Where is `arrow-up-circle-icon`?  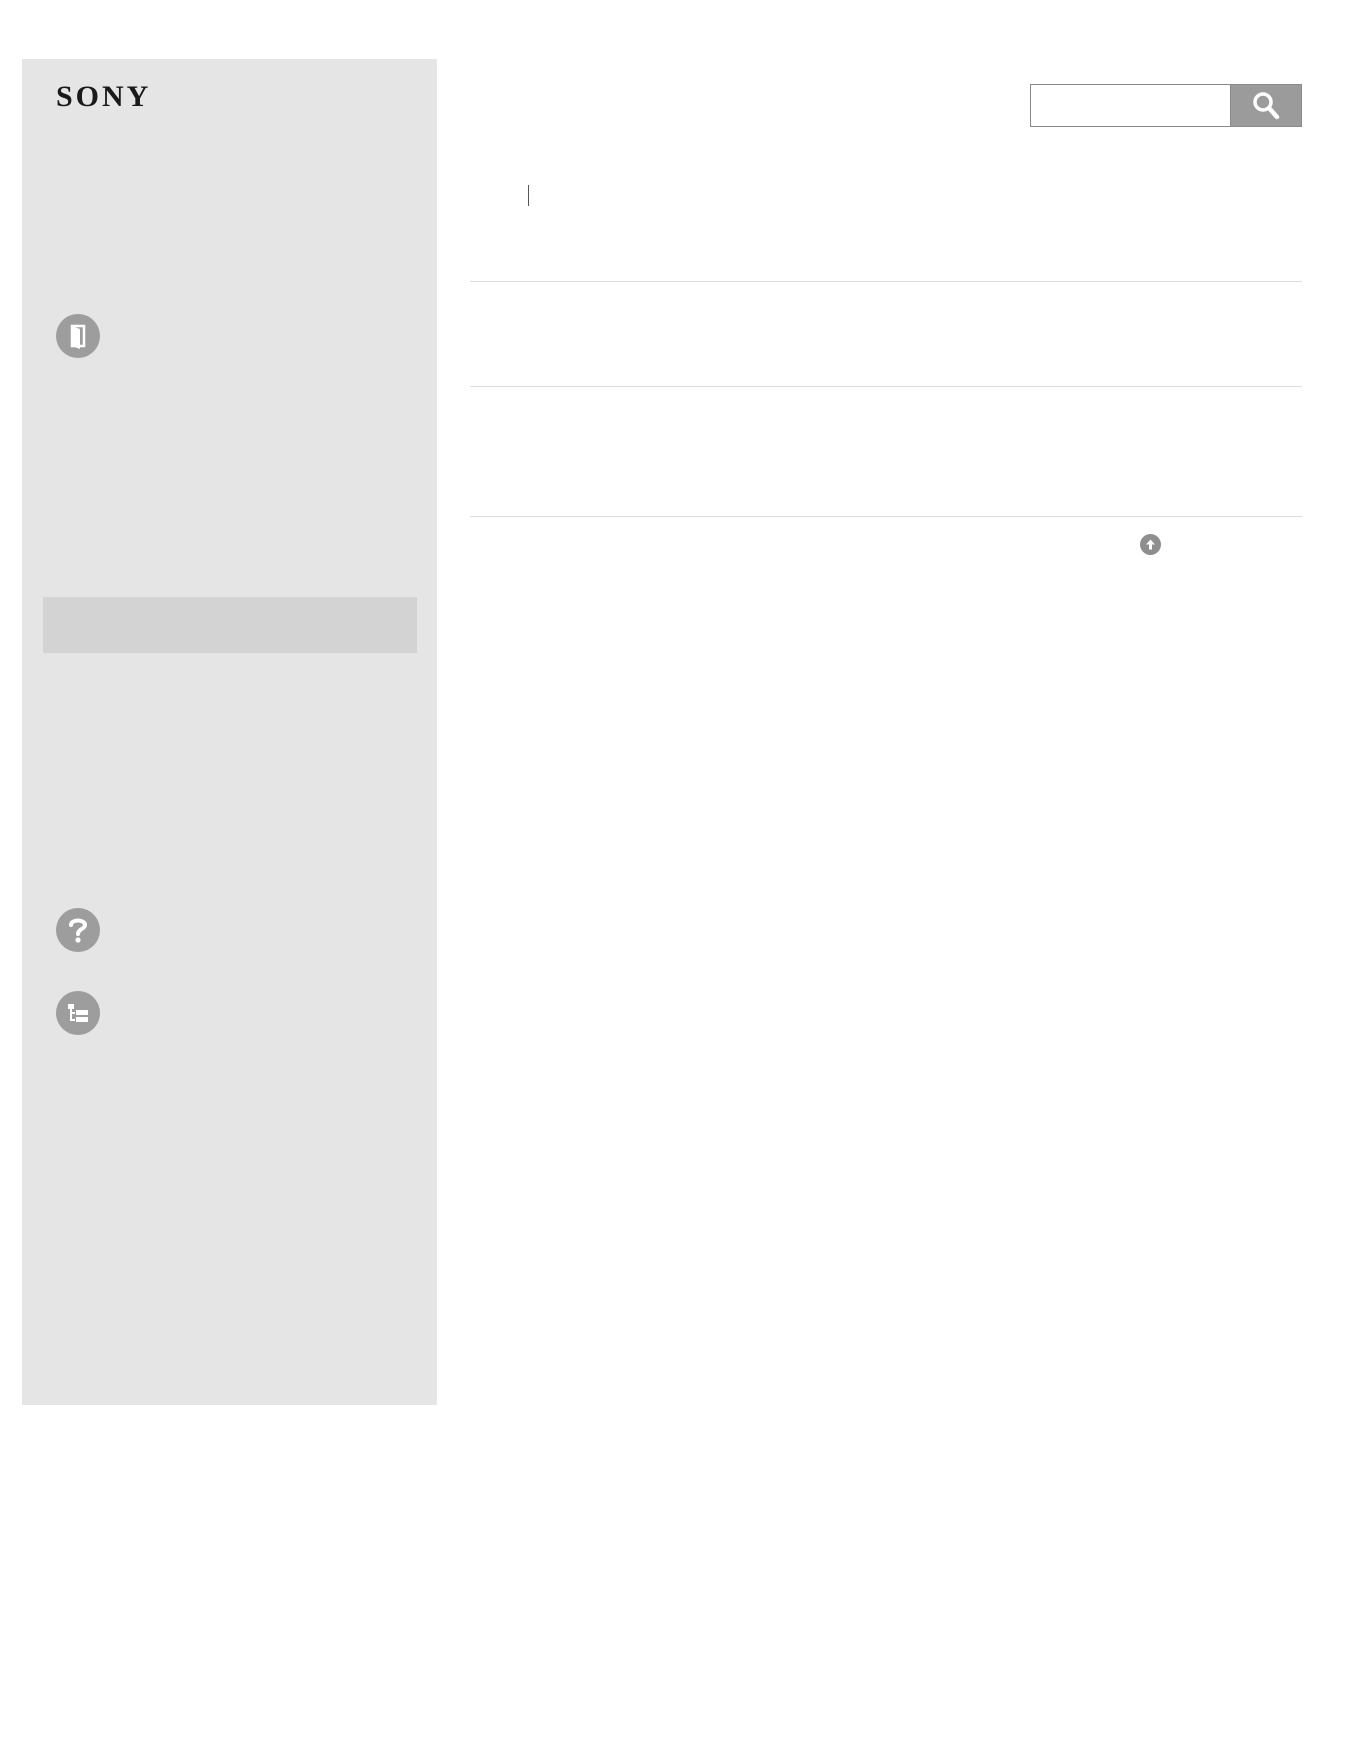 arrow-up-circle-icon is located at coordinates (1150, 544).